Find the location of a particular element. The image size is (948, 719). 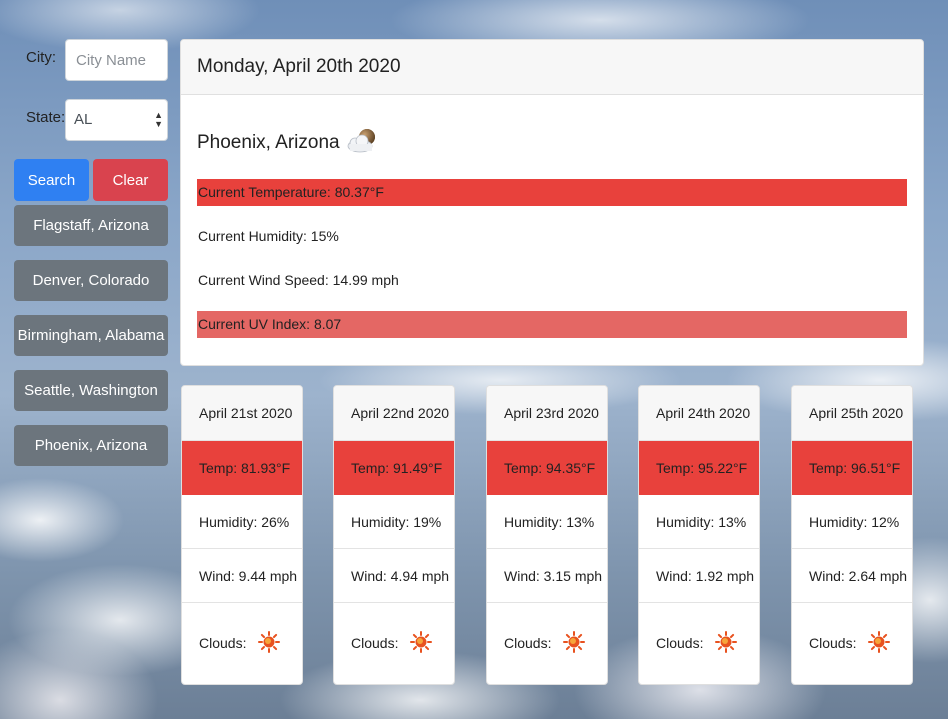

state-field-row: State: AL ▲ ▼ is located at coordinates (91, 120).